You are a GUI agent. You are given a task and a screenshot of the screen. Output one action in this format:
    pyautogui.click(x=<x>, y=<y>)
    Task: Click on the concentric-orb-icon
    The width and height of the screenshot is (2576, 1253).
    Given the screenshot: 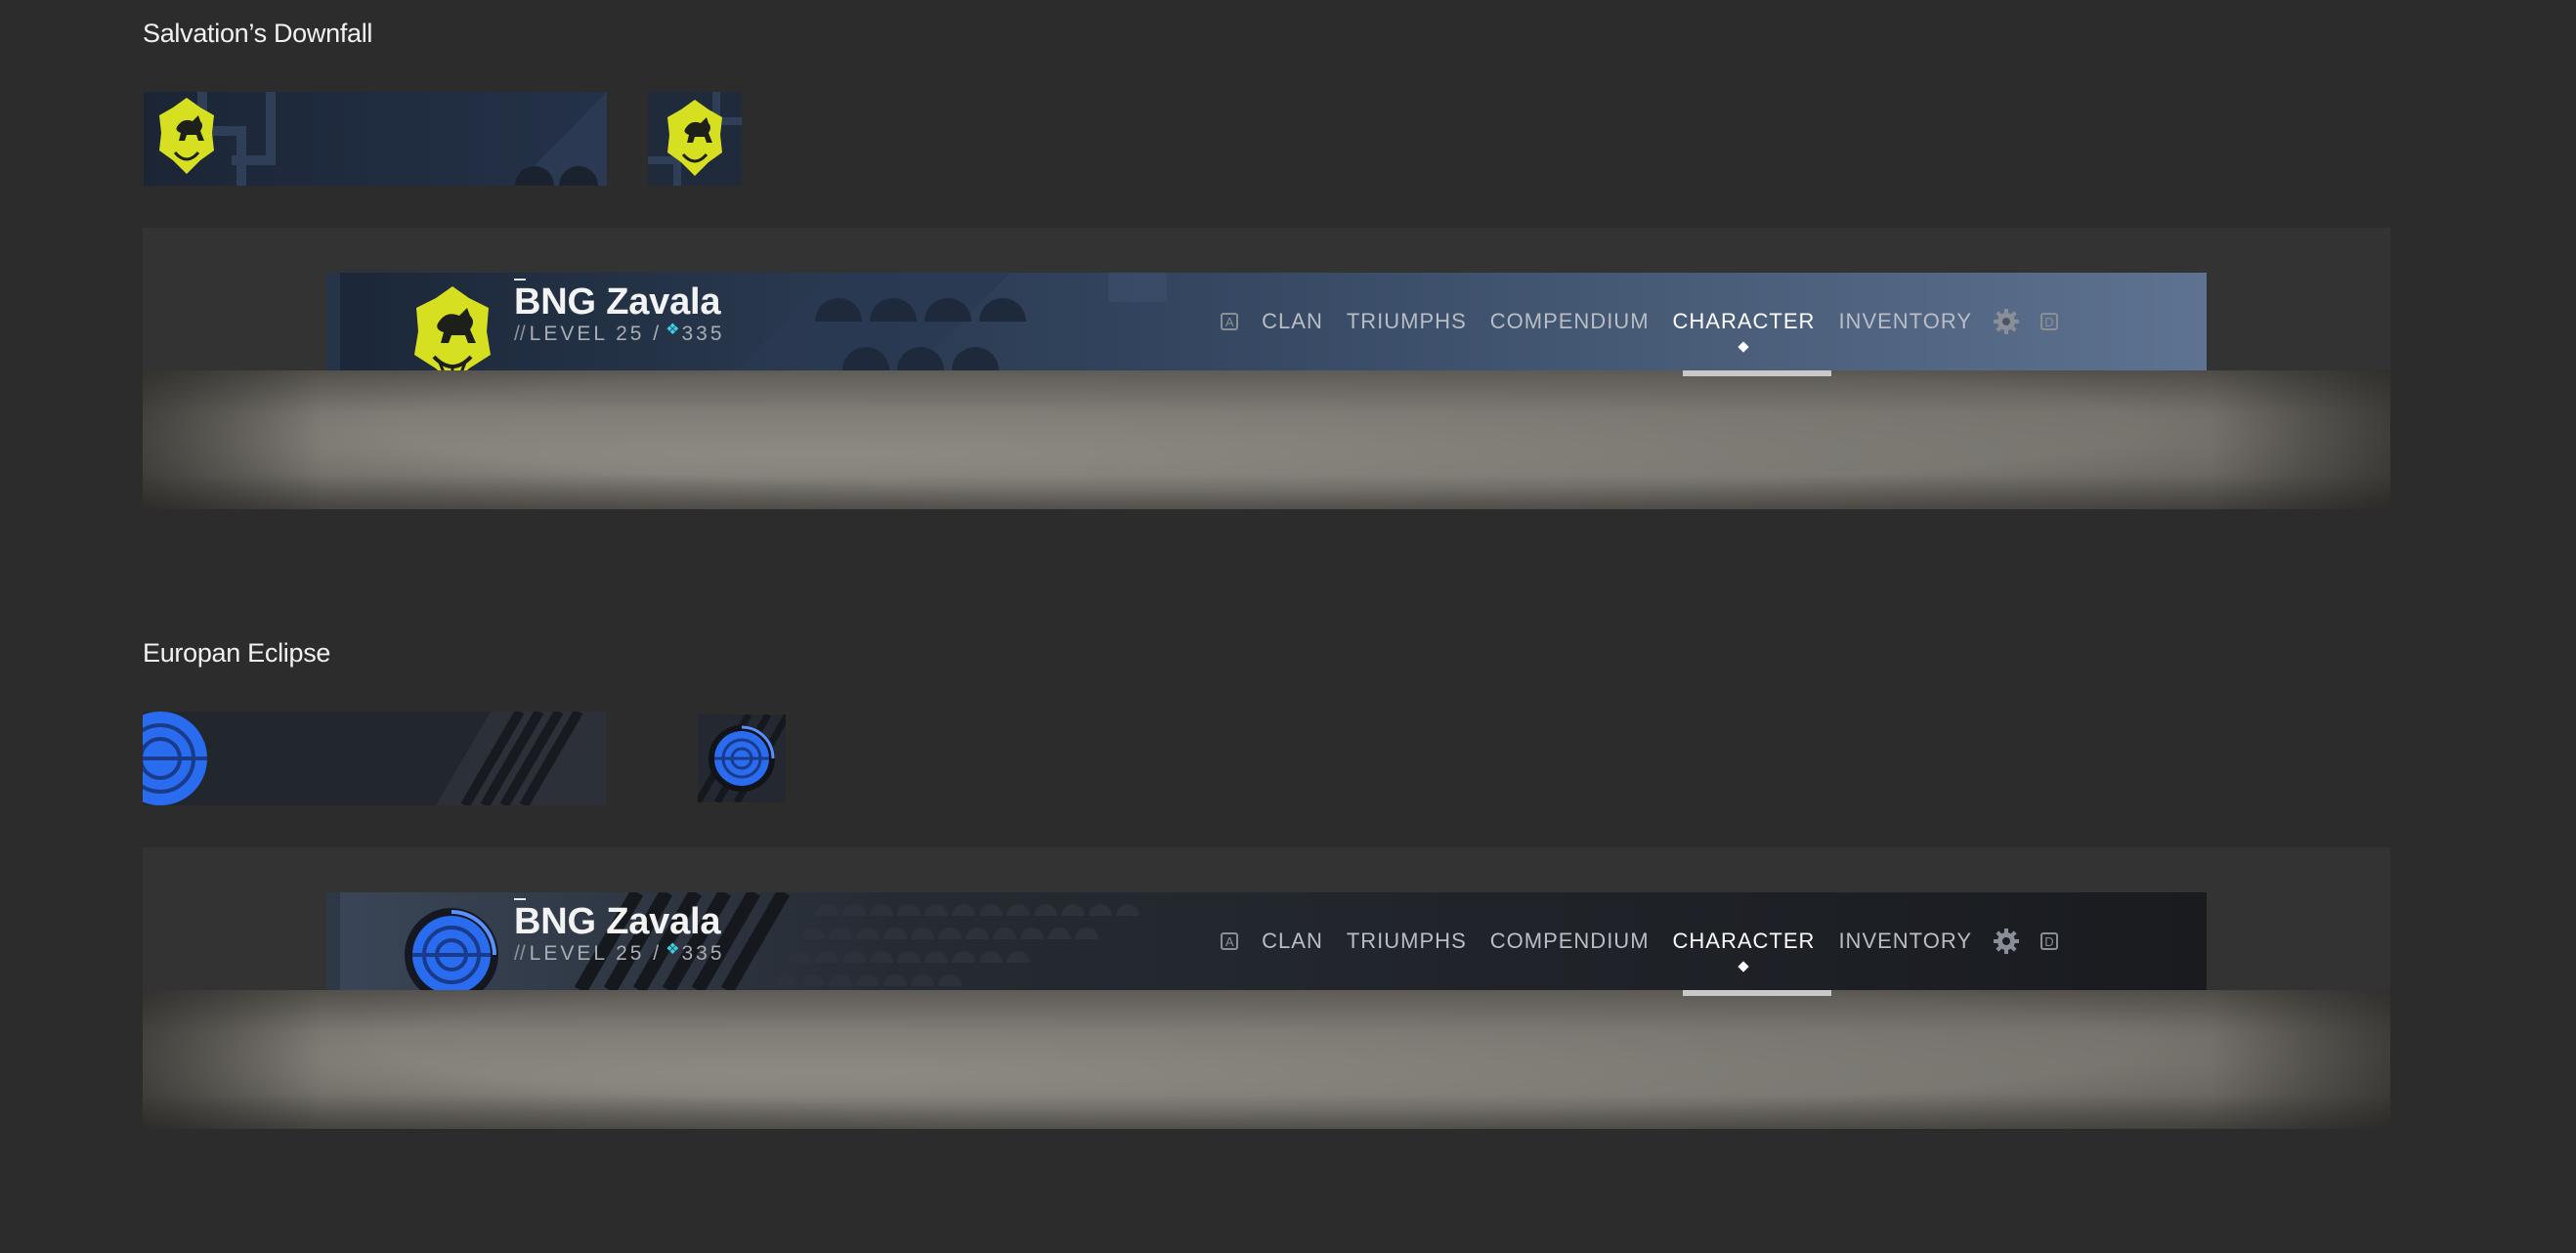 What is the action you would take?
    pyautogui.click(x=452, y=948)
    